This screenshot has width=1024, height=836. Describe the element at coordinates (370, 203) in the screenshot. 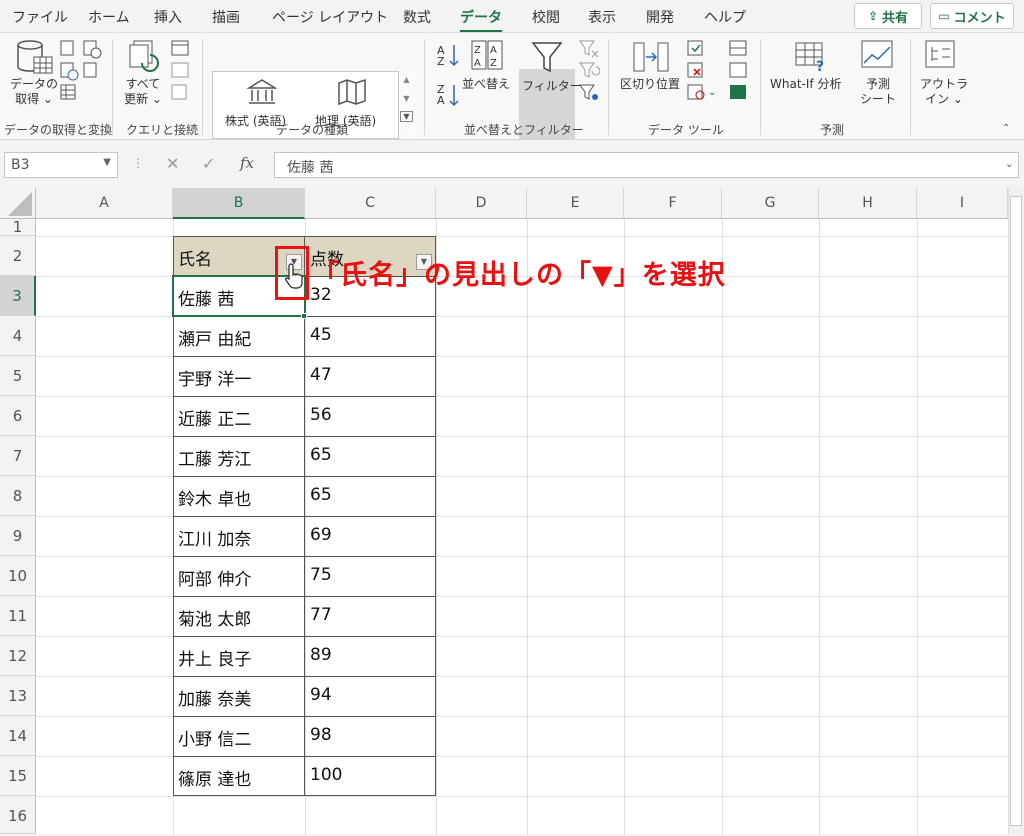

I see `col-header-c: C` at that location.